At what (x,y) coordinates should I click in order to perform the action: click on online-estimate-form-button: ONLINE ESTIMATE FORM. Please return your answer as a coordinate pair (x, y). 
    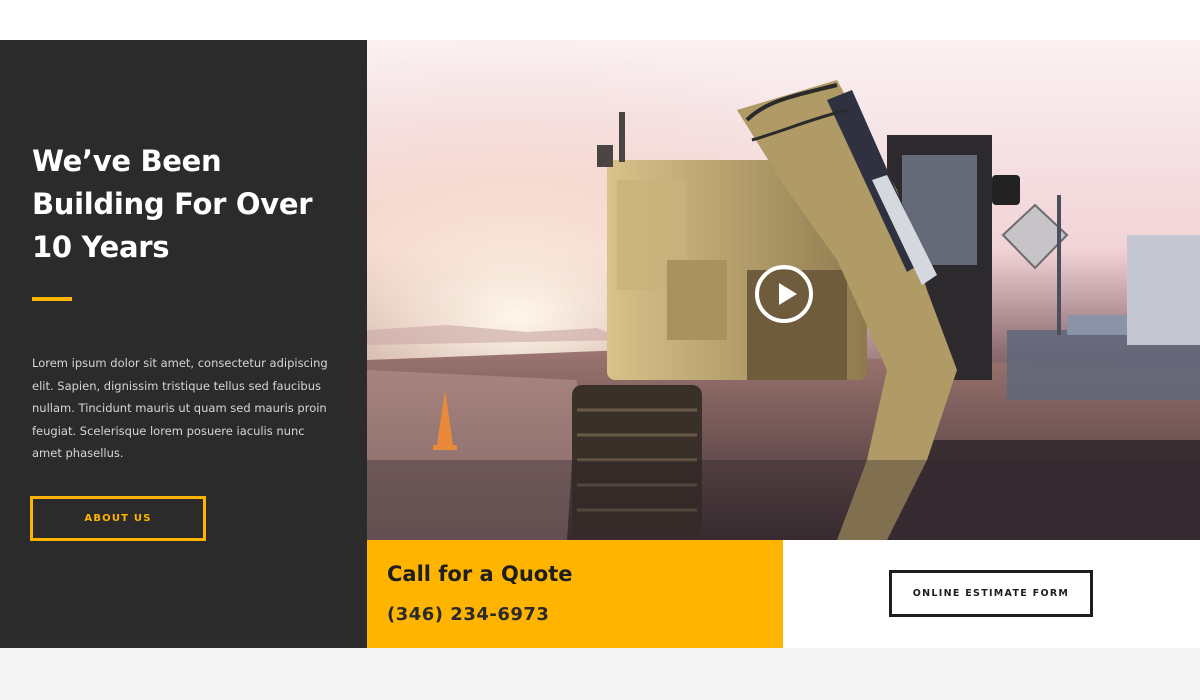
    Looking at the image, I should click on (991, 593).